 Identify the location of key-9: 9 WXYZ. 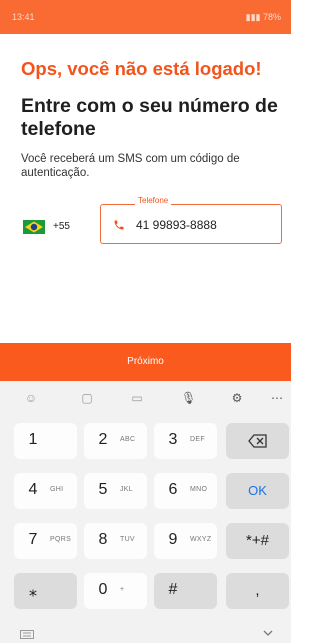
(185, 541).